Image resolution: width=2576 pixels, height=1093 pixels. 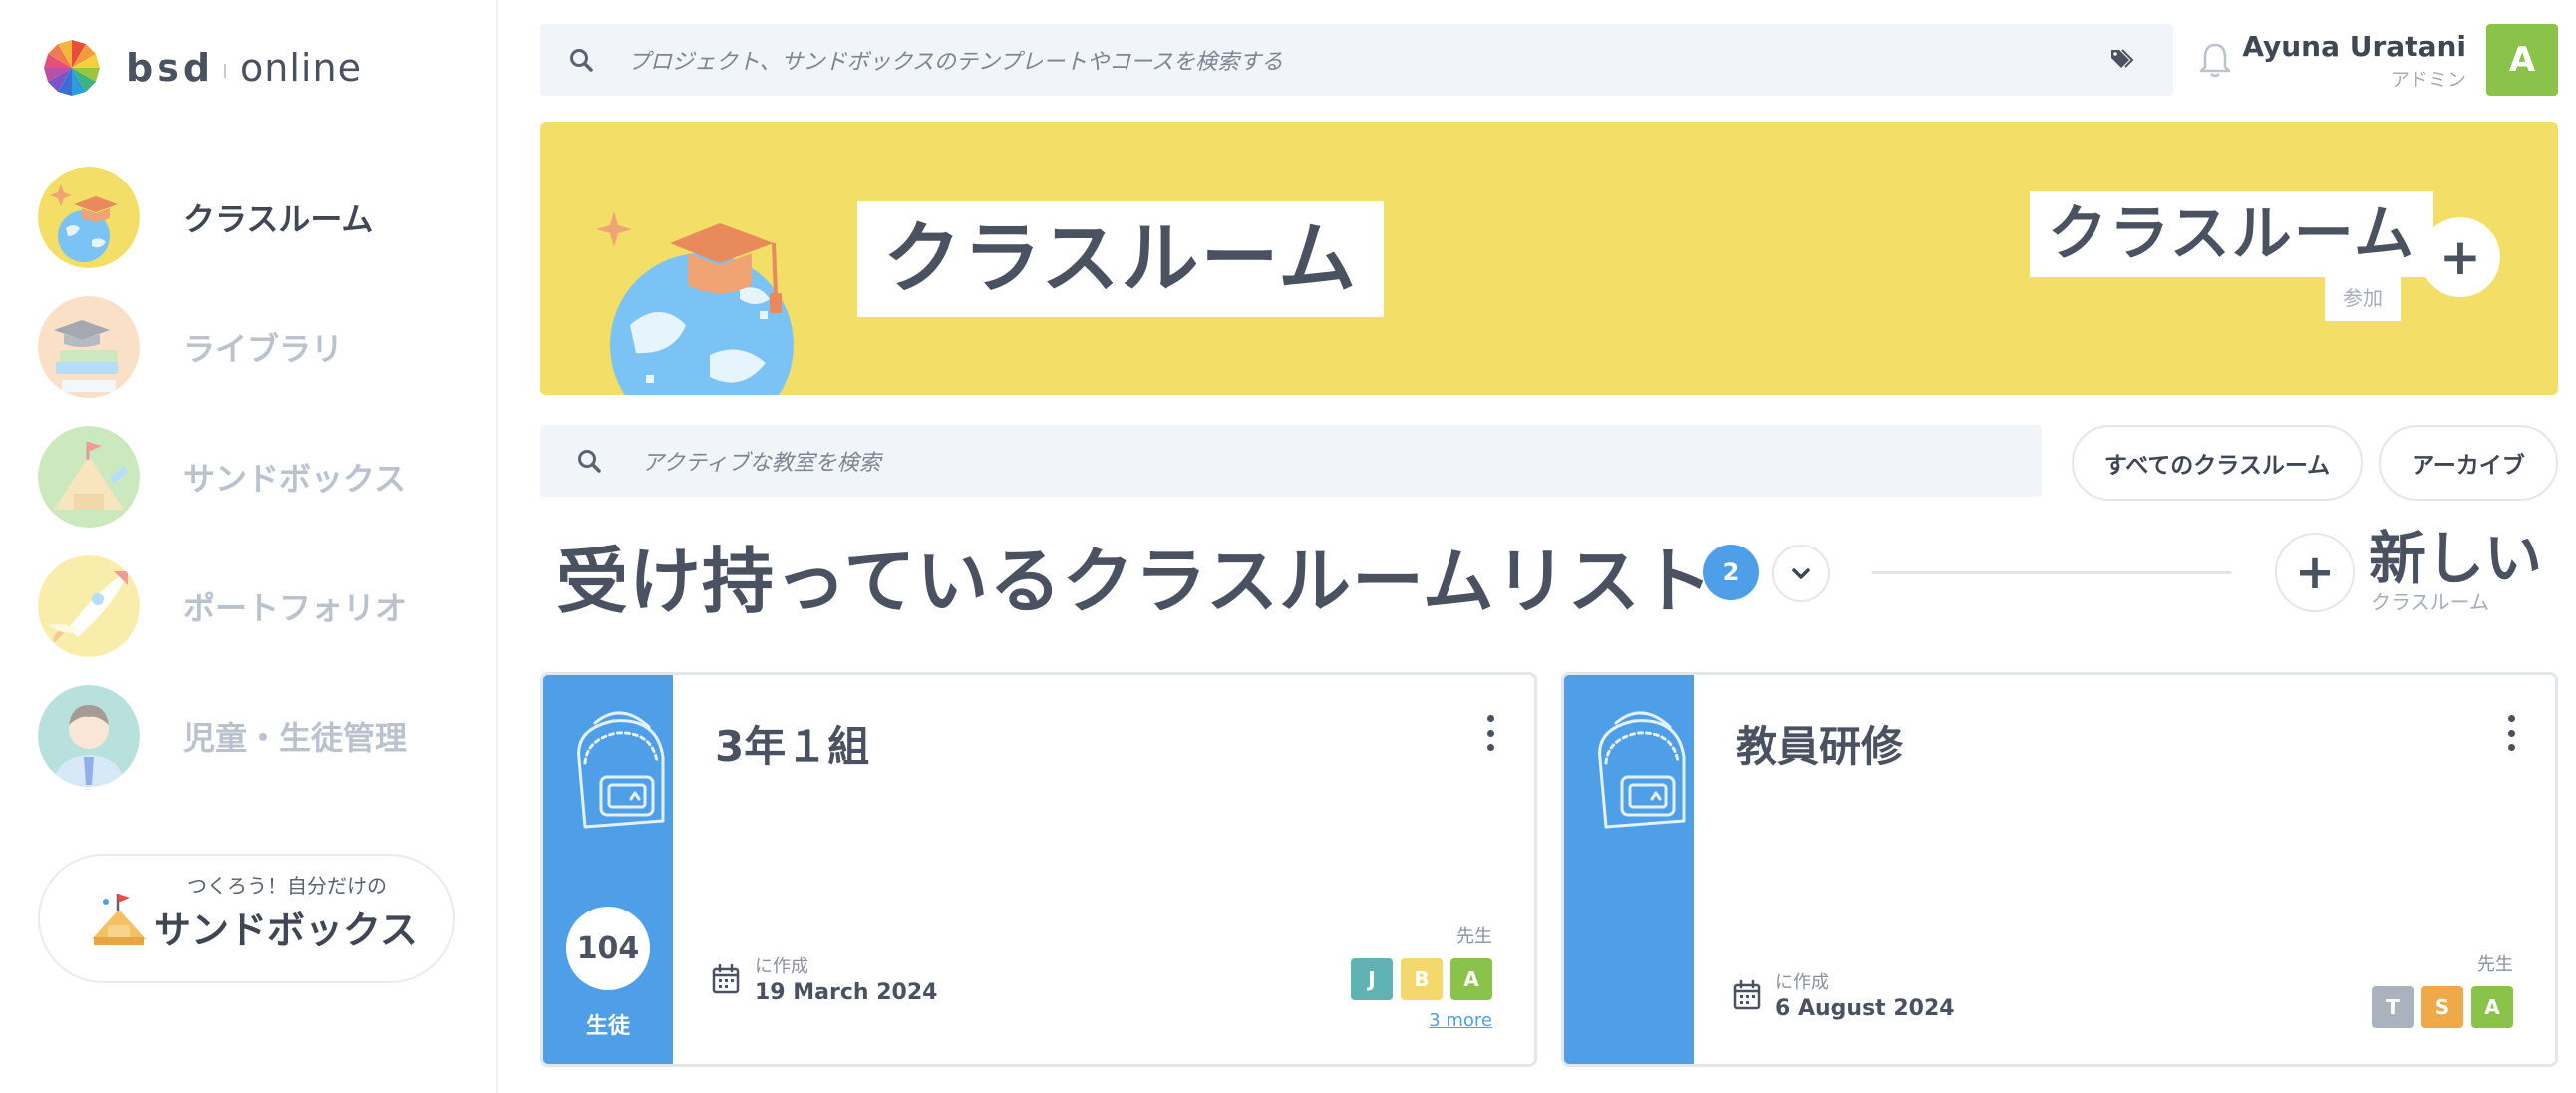 What do you see at coordinates (89, 736) in the screenshot?
I see `student-avatar-icon` at bounding box center [89, 736].